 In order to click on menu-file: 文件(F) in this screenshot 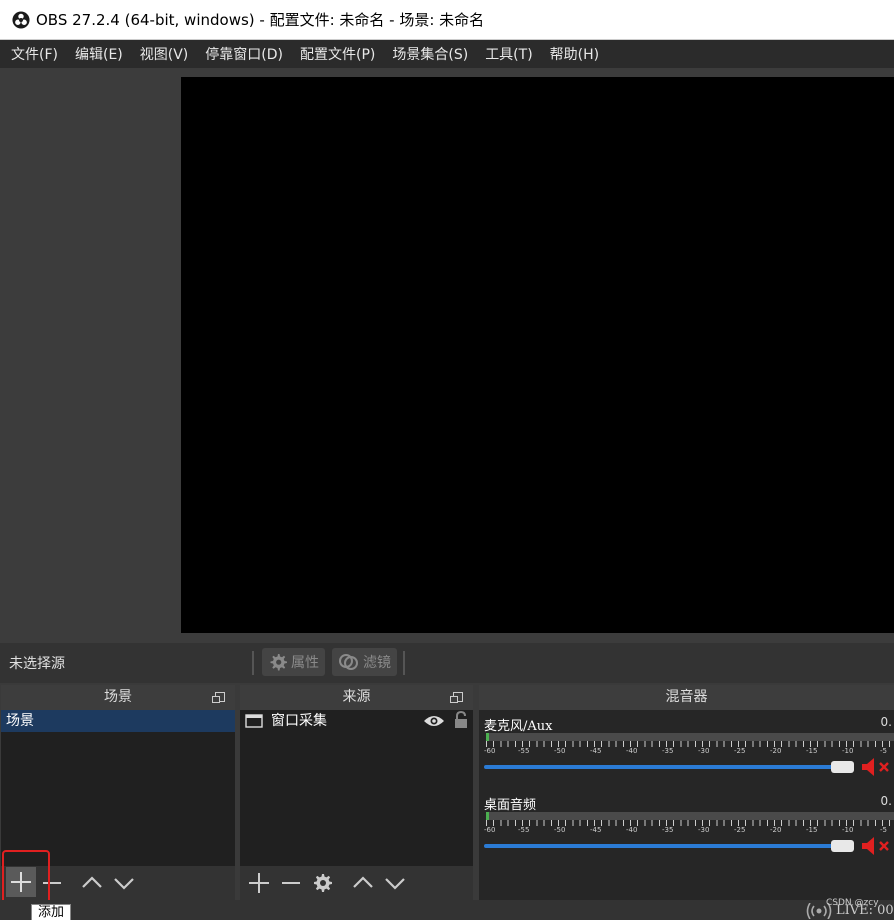, I will do `click(36, 54)`.